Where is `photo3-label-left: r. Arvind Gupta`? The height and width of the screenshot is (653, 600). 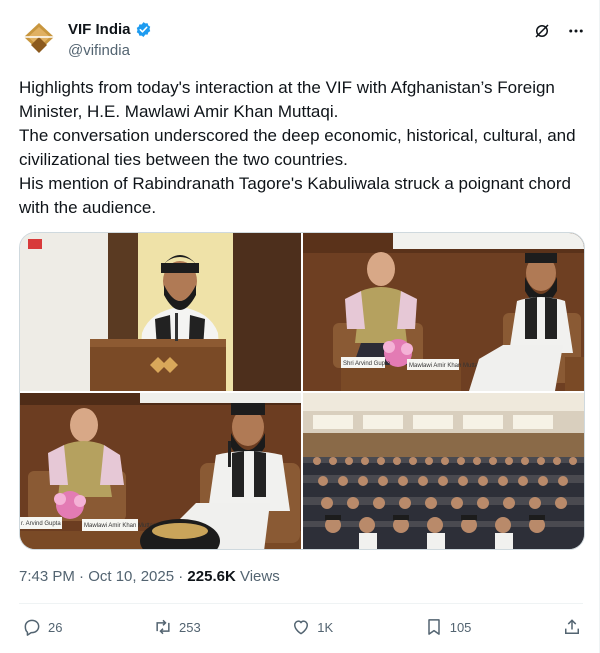
photo3-label-left: r. Arvind Gupta is located at coordinates (41, 524).